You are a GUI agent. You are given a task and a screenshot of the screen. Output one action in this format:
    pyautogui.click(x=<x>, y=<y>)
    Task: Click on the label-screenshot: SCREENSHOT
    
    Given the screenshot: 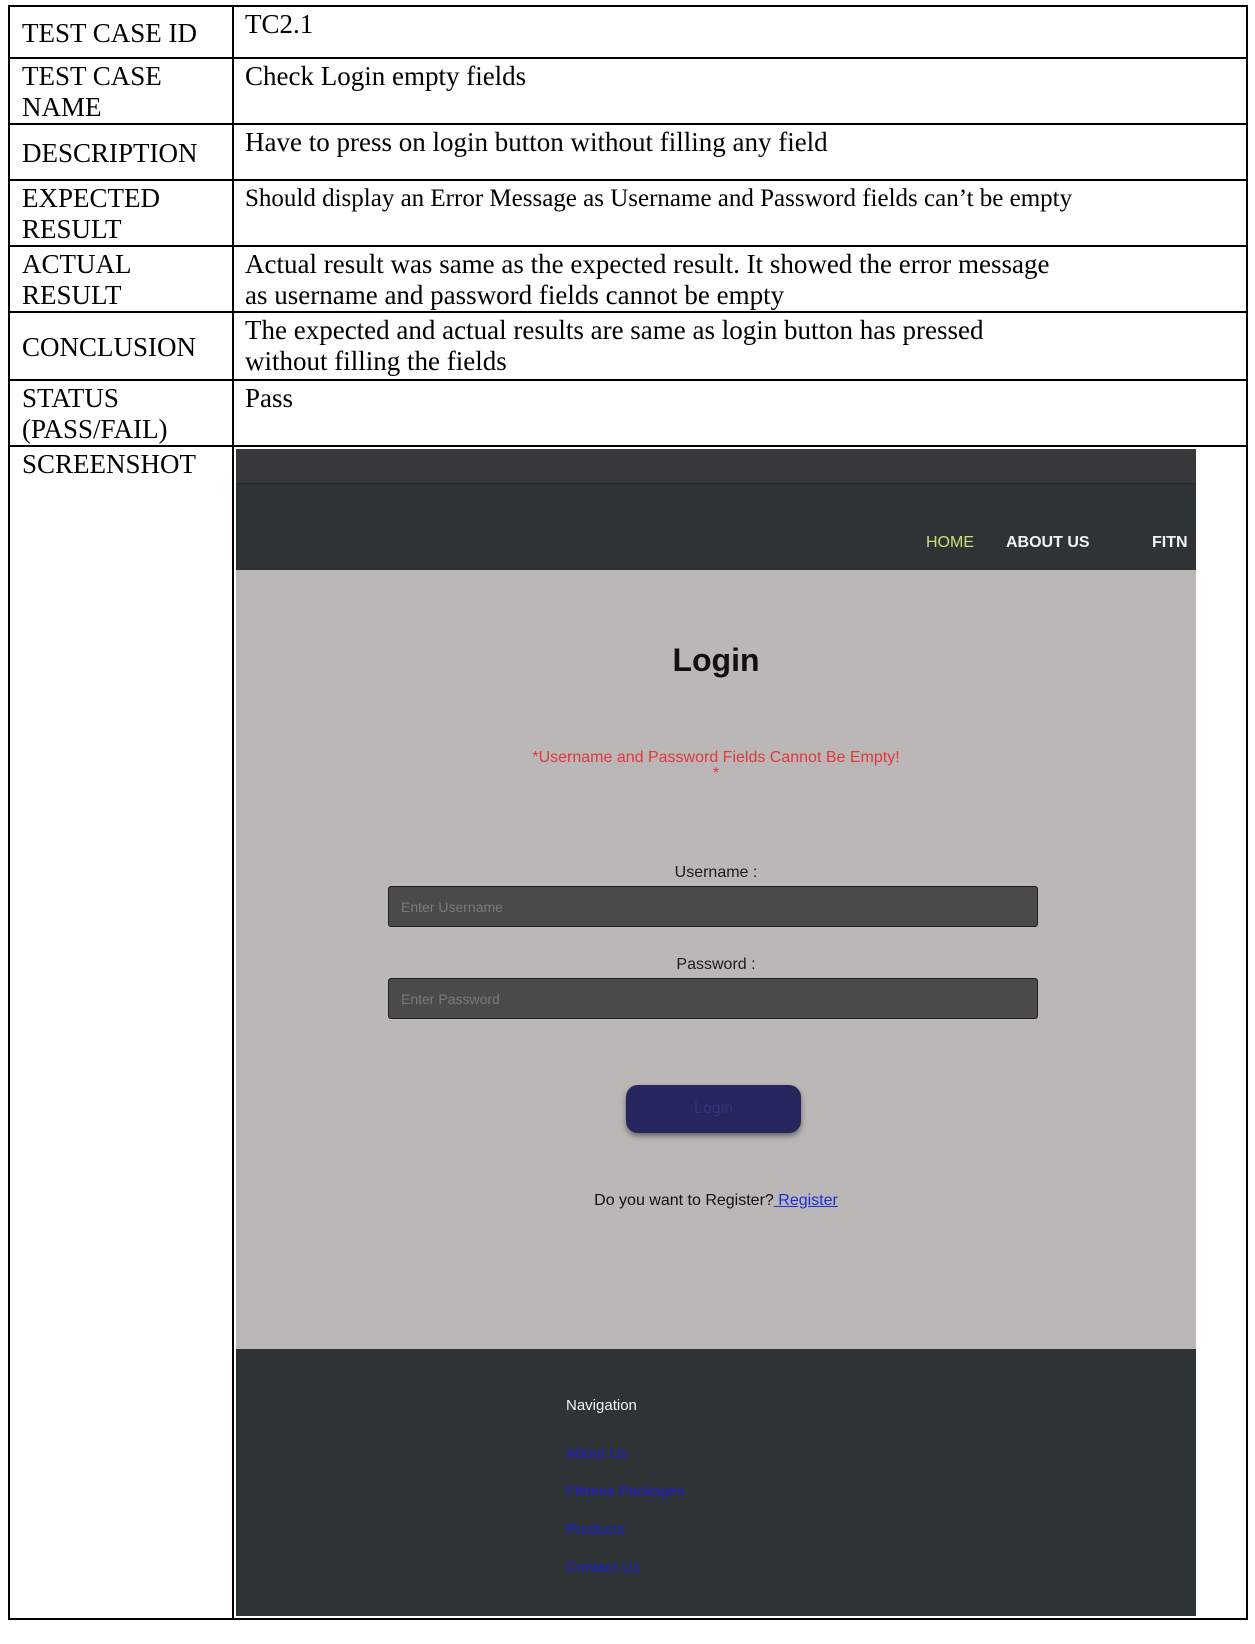 What is the action you would take?
    pyautogui.click(x=121, y=1032)
    